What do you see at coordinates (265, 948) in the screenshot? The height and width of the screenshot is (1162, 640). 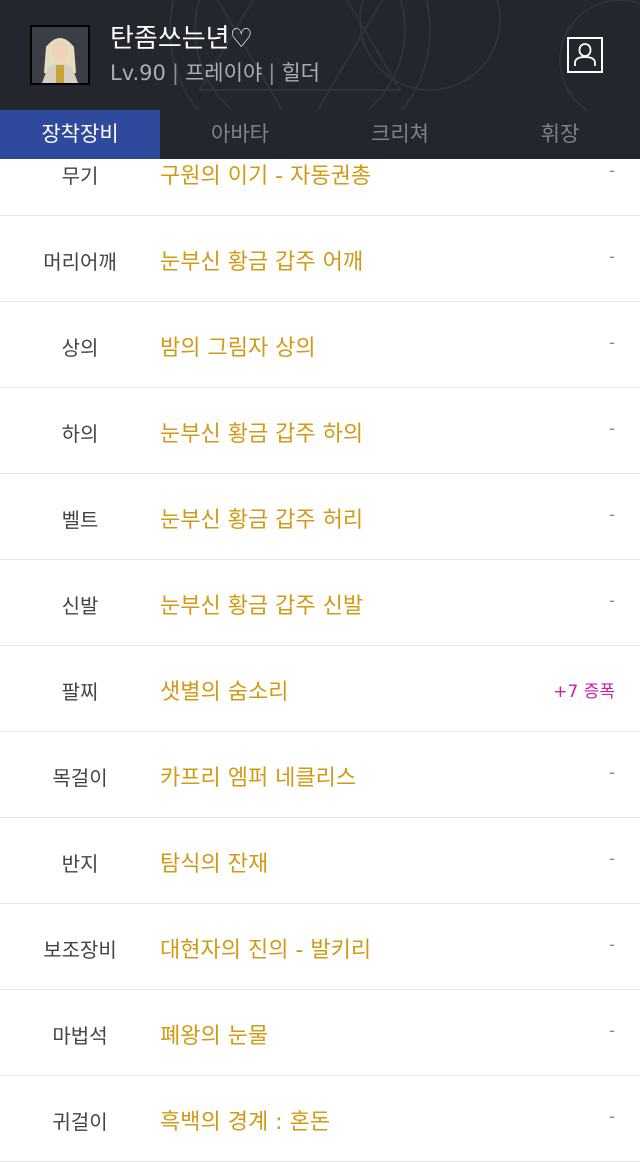 I see `equipment-item-name: 대현자의 진의 - 발키리` at bounding box center [265, 948].